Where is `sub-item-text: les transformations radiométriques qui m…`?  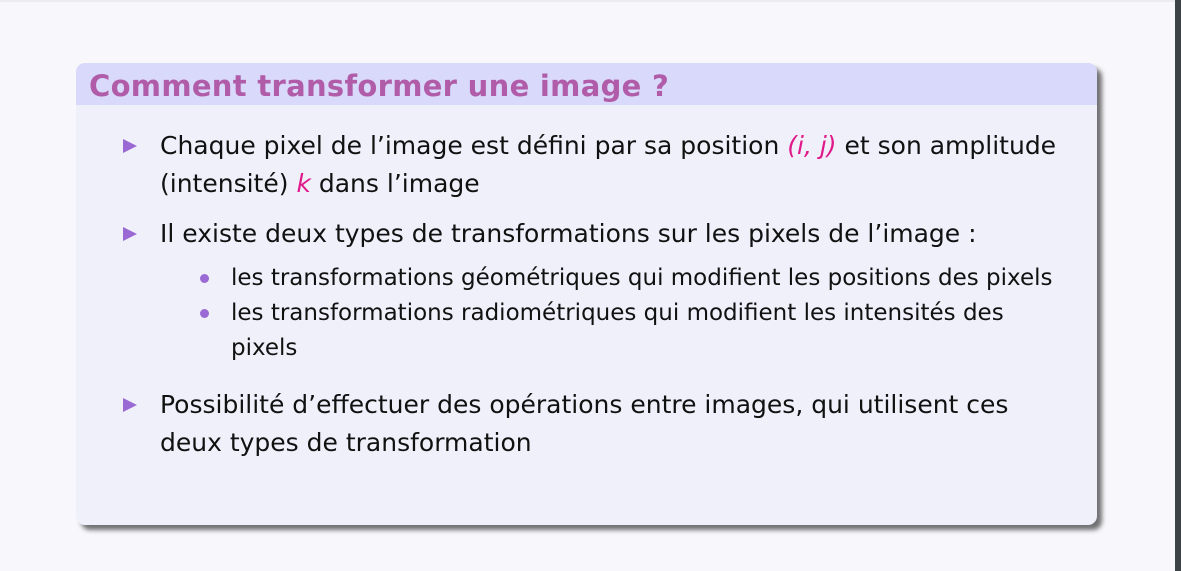 sub-item-text: les transformations radiométriques qui m… is located at coordinates (617, 330).